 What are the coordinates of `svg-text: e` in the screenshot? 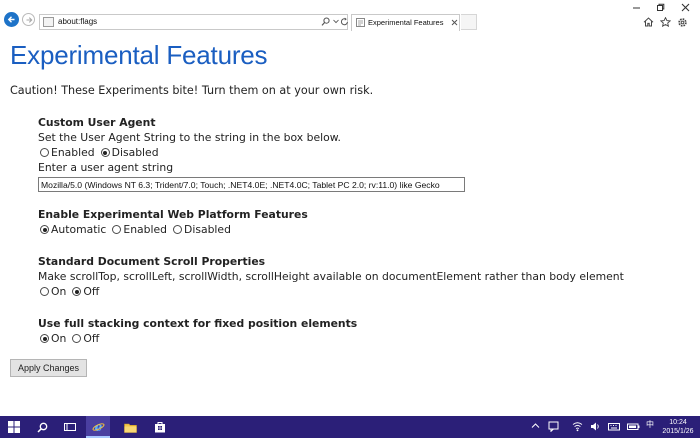 It's located at (98, 426).